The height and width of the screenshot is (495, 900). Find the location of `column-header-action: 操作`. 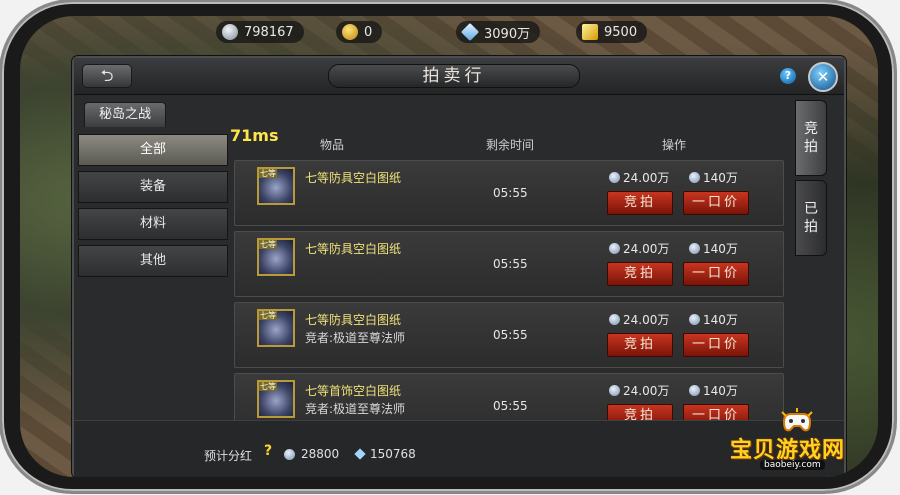

column-header-action: 操作 is located at coordinates (674, 145).